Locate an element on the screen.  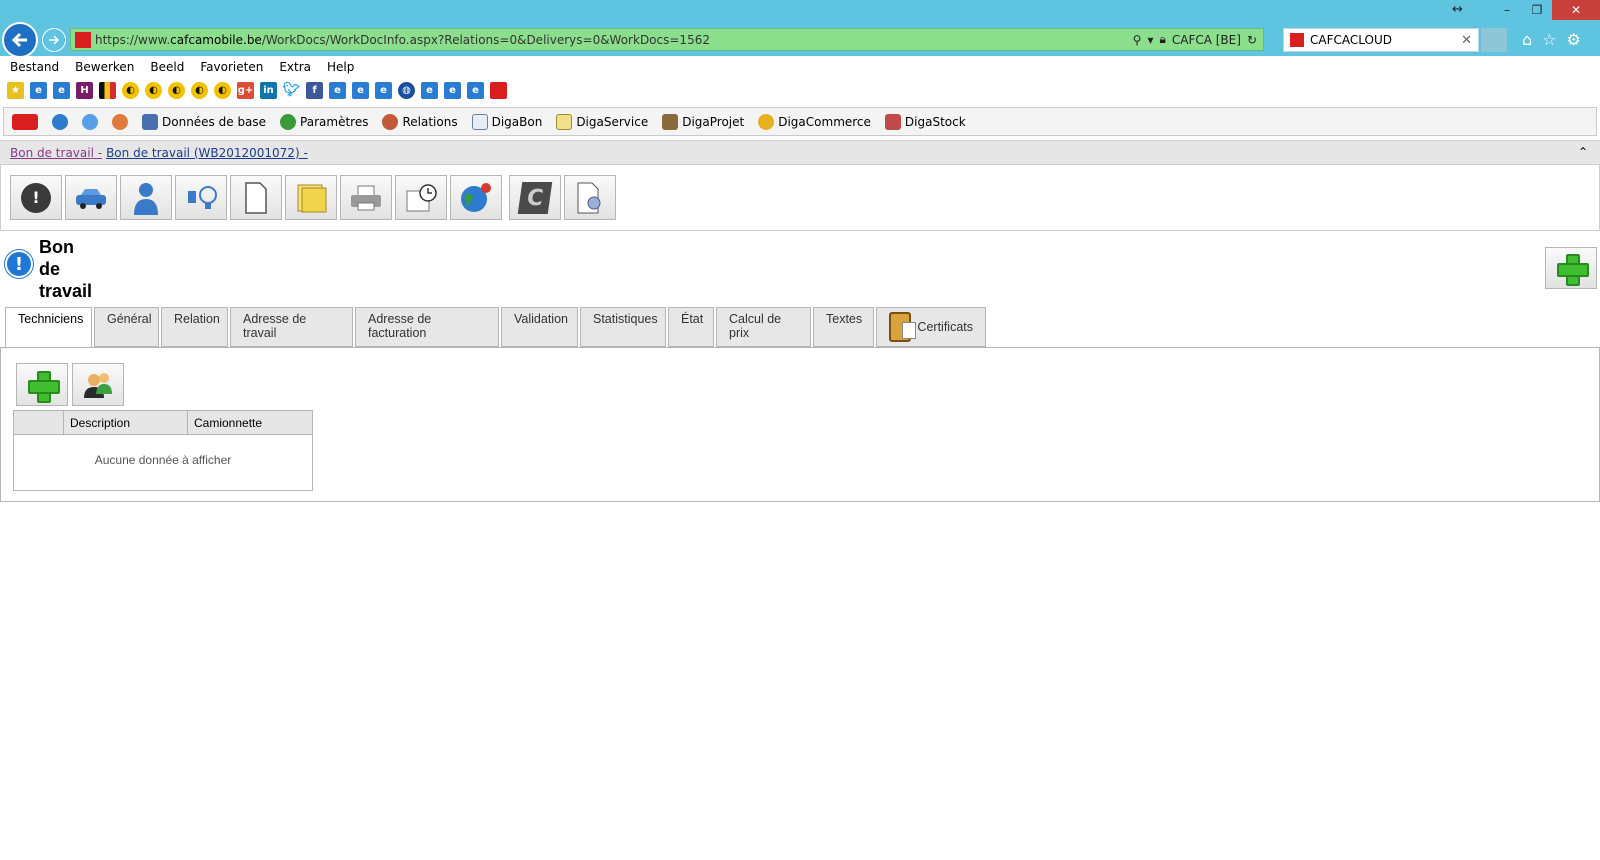
tab-techniciens: Techniciens is located at coordinates (48, 327).